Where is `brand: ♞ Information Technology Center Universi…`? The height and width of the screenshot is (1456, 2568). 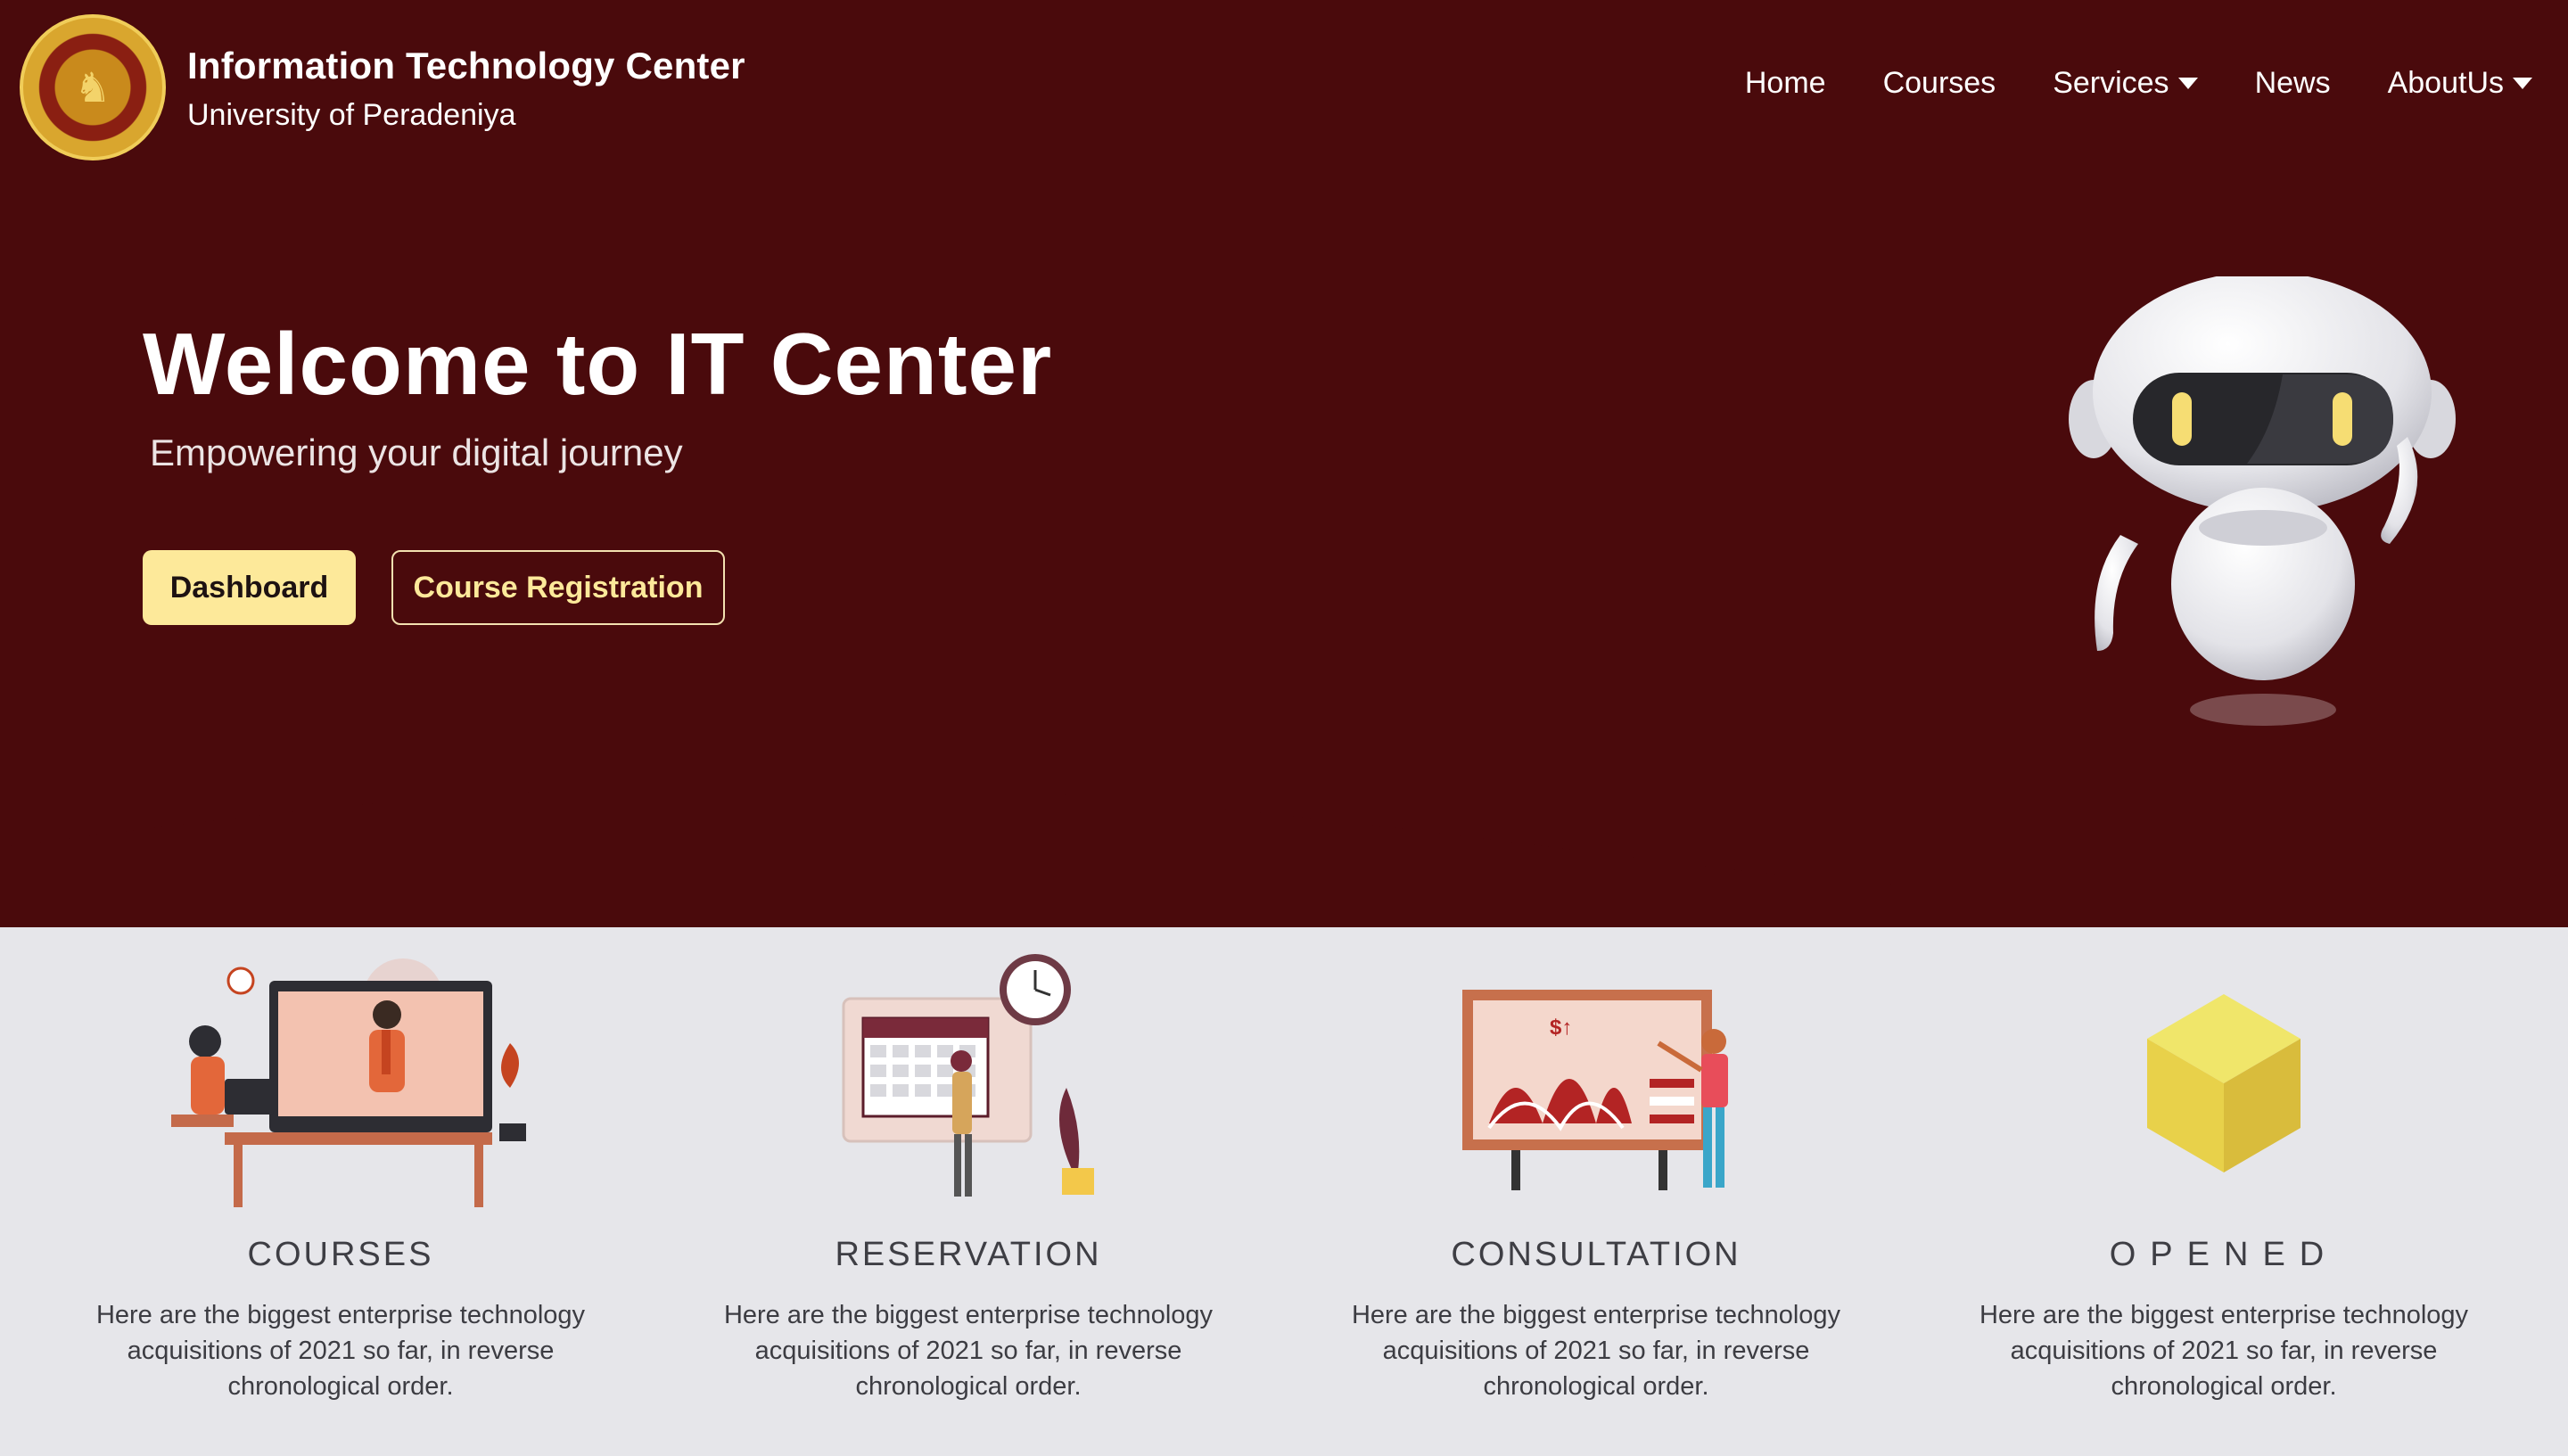
brand: ♞ Information Technology Center Universi… is located at coordinates (382, 87).